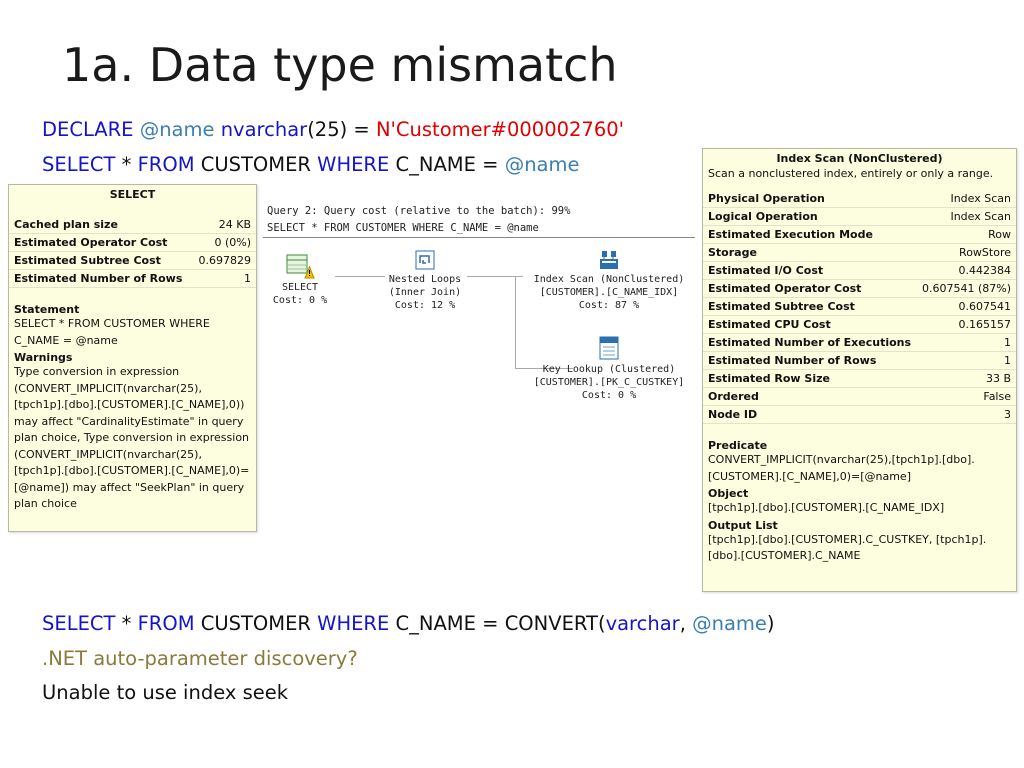 The height and width of the screenshot is (768, 1024). What do you see at coordinates (47, 309) in the screenshot?
I see `statement-label: Statement` at bounding box center [47, 309].